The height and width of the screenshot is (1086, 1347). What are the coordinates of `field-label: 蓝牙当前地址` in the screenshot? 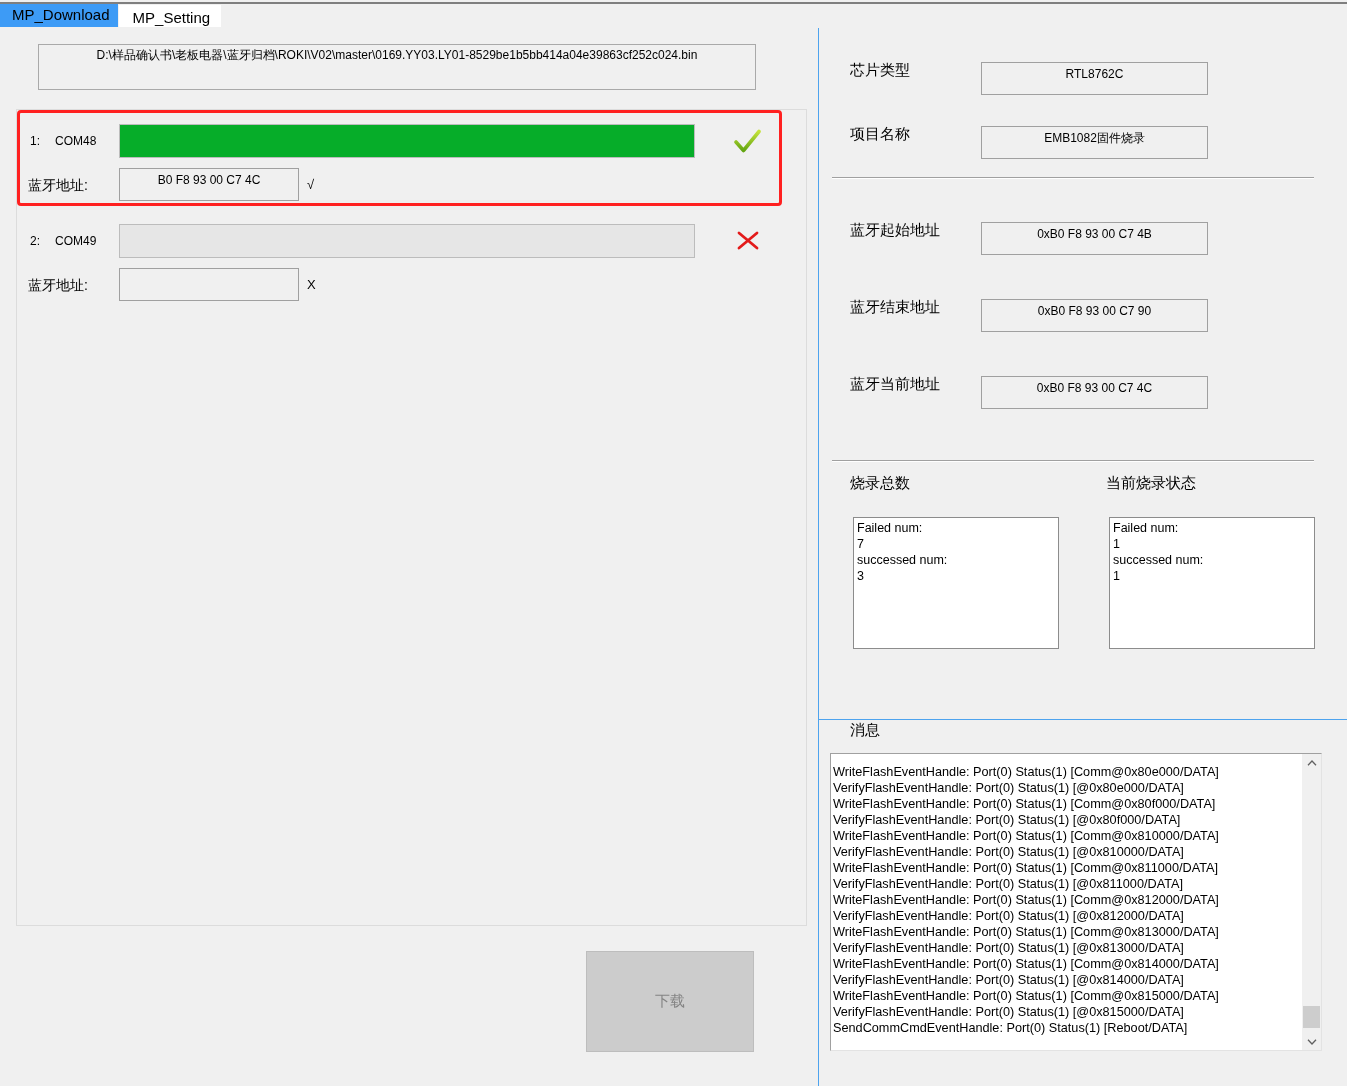 It's located at (895, 384).